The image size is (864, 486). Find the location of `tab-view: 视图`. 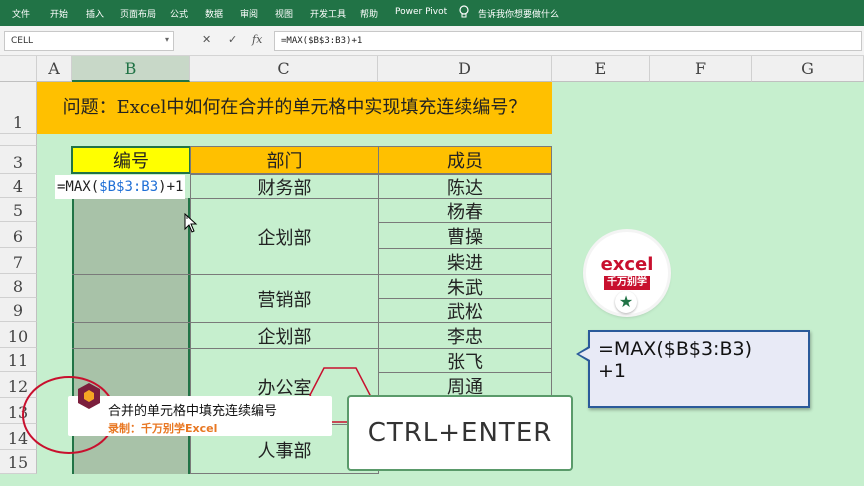

tab-view: 视图 is located at coordinates (284, 13).